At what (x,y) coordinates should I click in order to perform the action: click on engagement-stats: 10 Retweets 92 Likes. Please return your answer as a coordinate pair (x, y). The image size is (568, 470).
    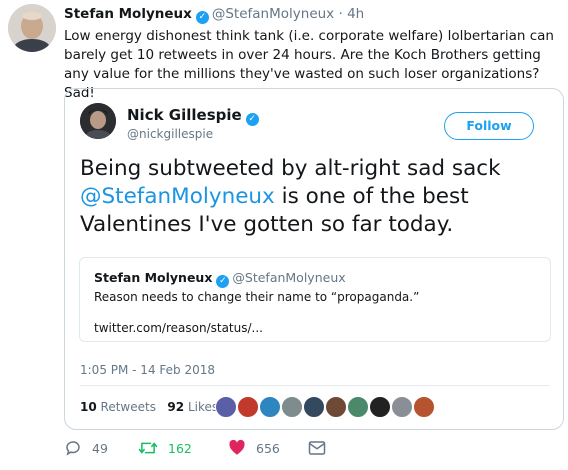
    Looking at the image, I should click on (149, 407).